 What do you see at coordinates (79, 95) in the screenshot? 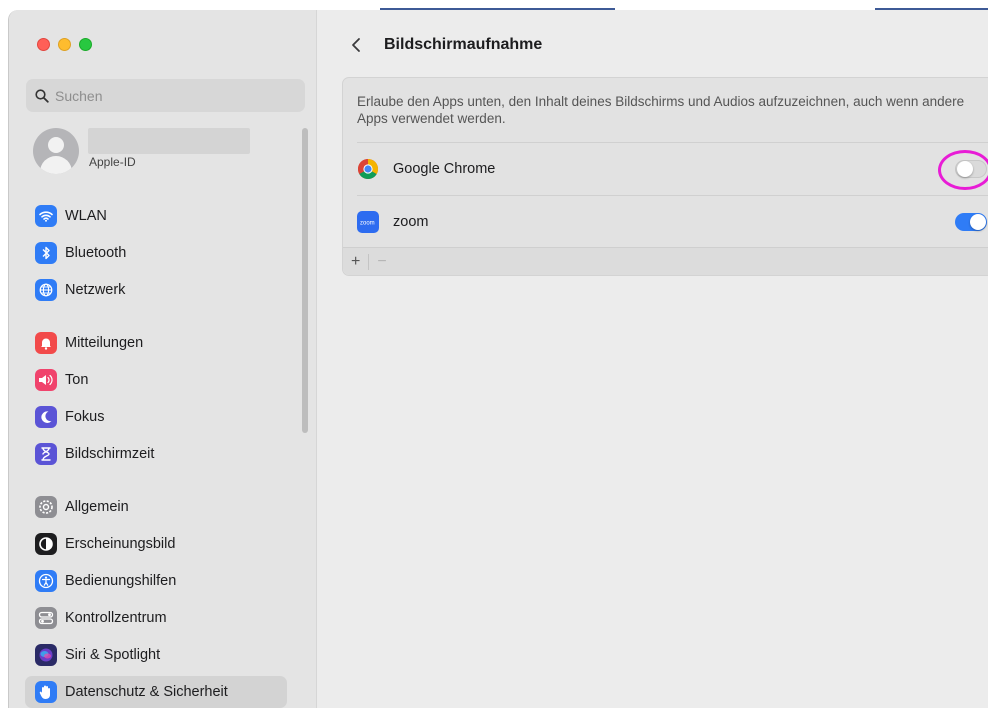
I see `search-placeholder: Suchen` at bounding box center [79, 95].